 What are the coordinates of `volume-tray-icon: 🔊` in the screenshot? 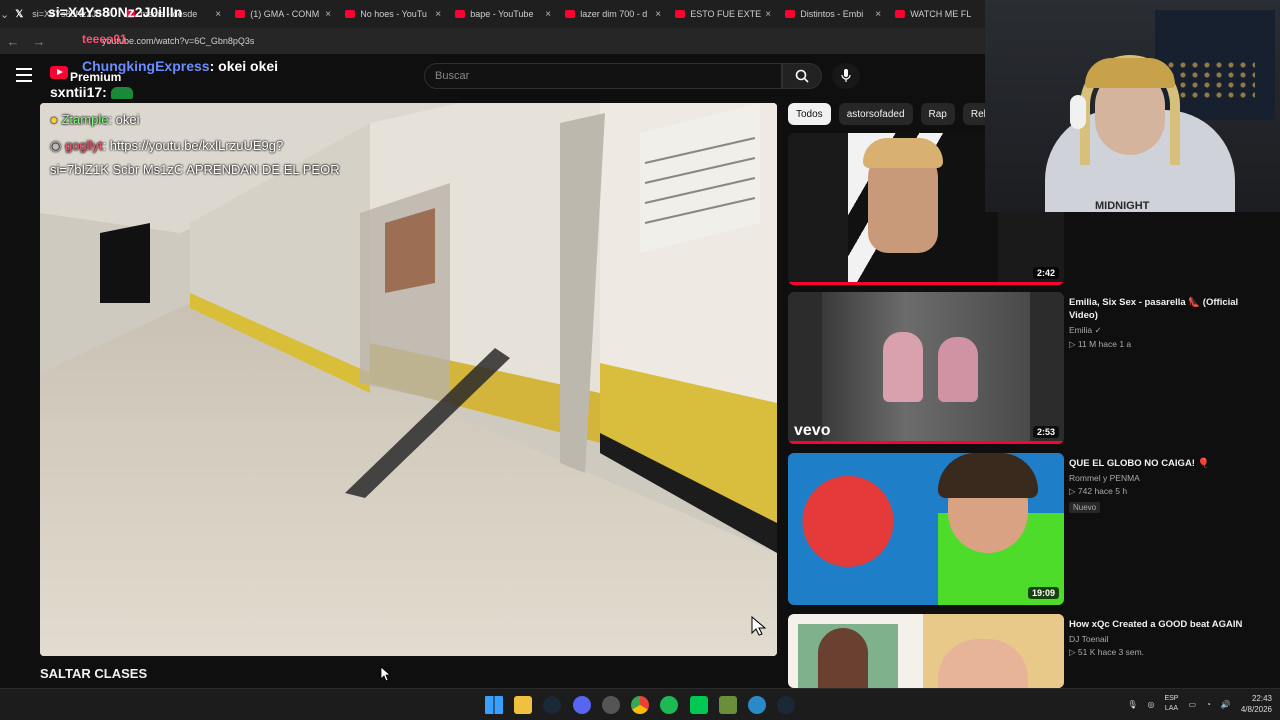 It's located at (1226, 704).